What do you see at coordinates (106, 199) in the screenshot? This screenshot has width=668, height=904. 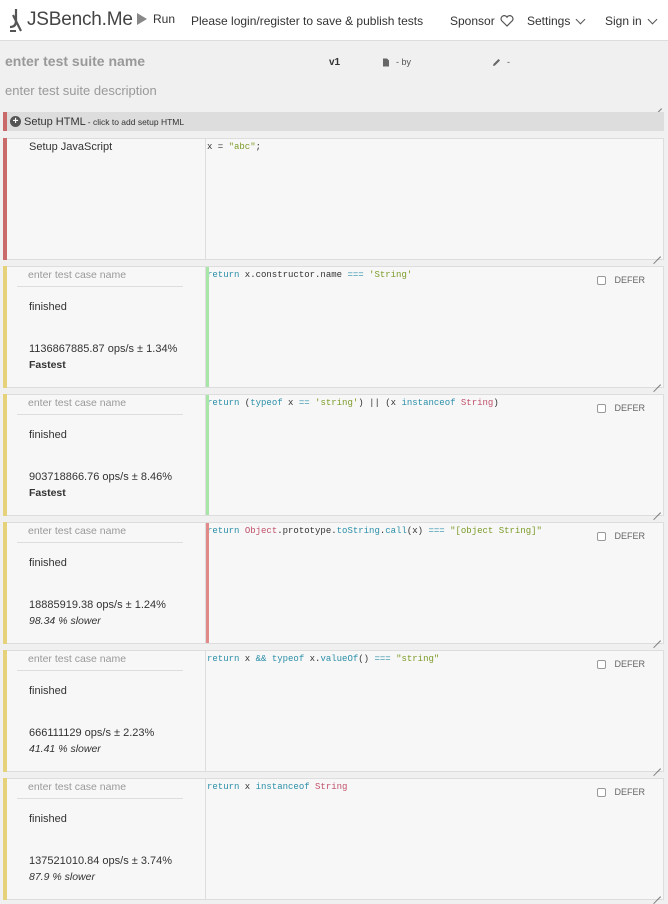 I see `setup-js-label-panel: Setup JavaScript` at bounding box center [106, 199].